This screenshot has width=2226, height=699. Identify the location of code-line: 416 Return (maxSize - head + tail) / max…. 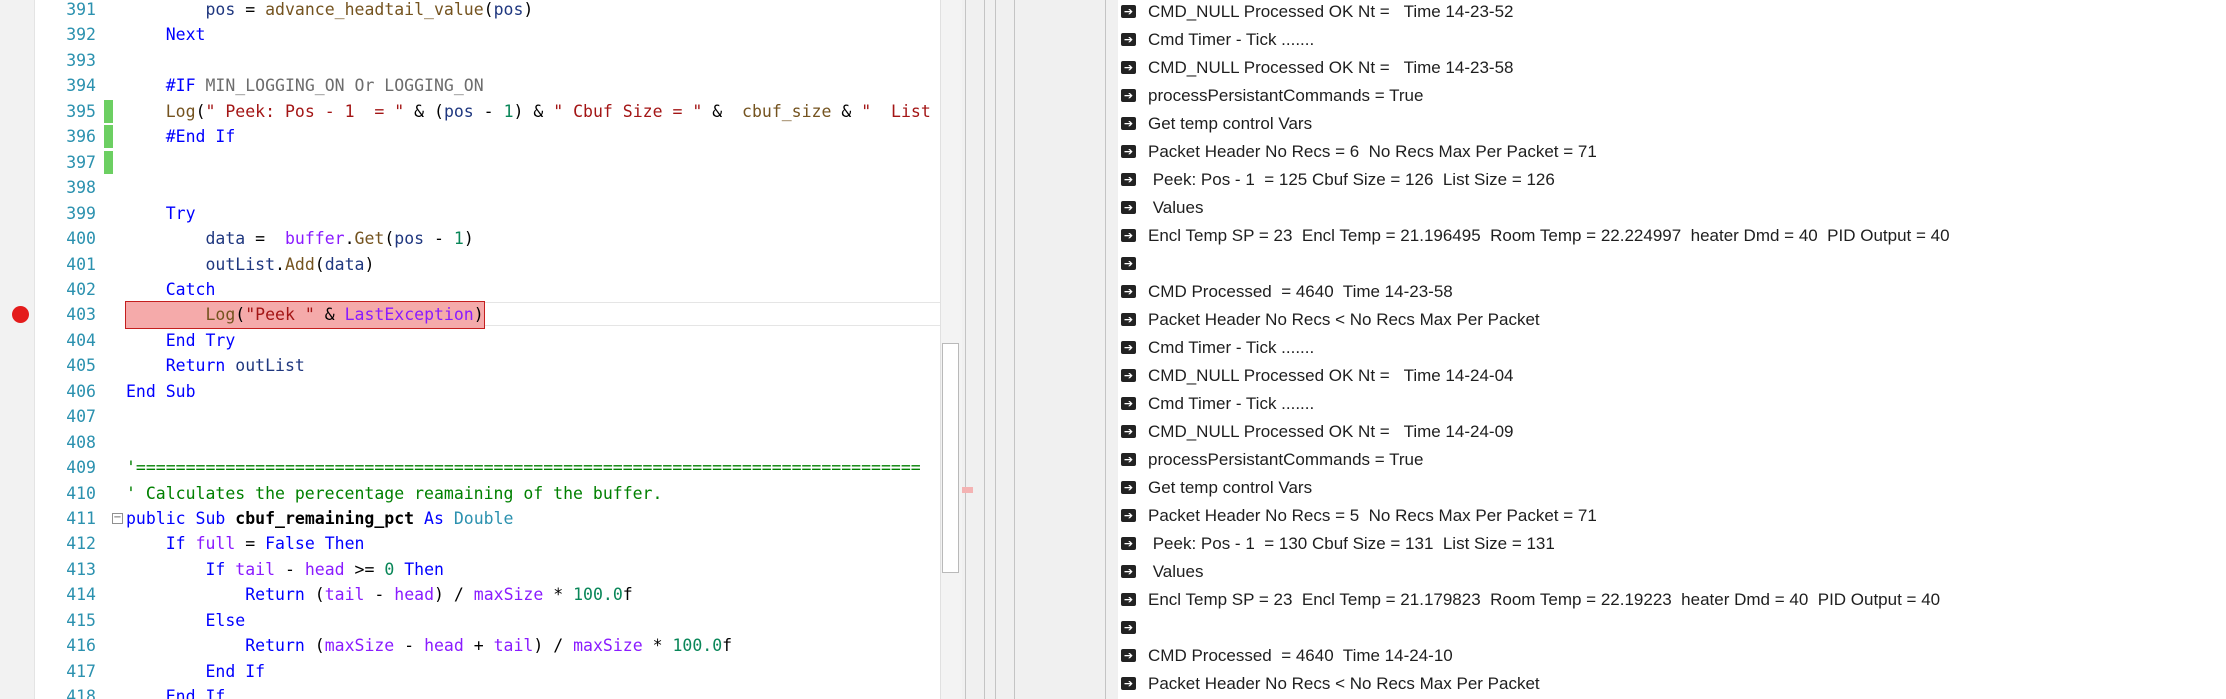
(498, 645).